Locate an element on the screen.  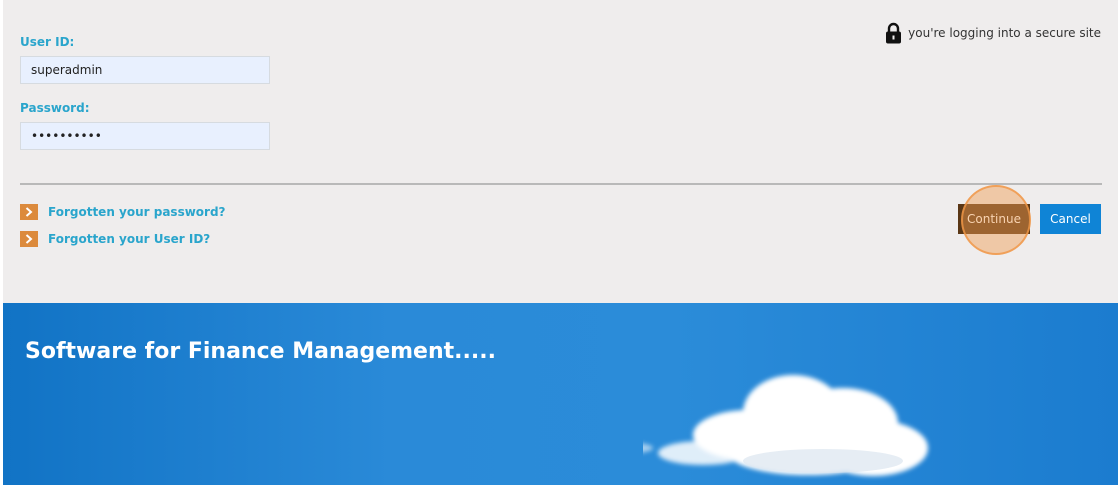
password-label: Password: is located at coordinates (55, 108).